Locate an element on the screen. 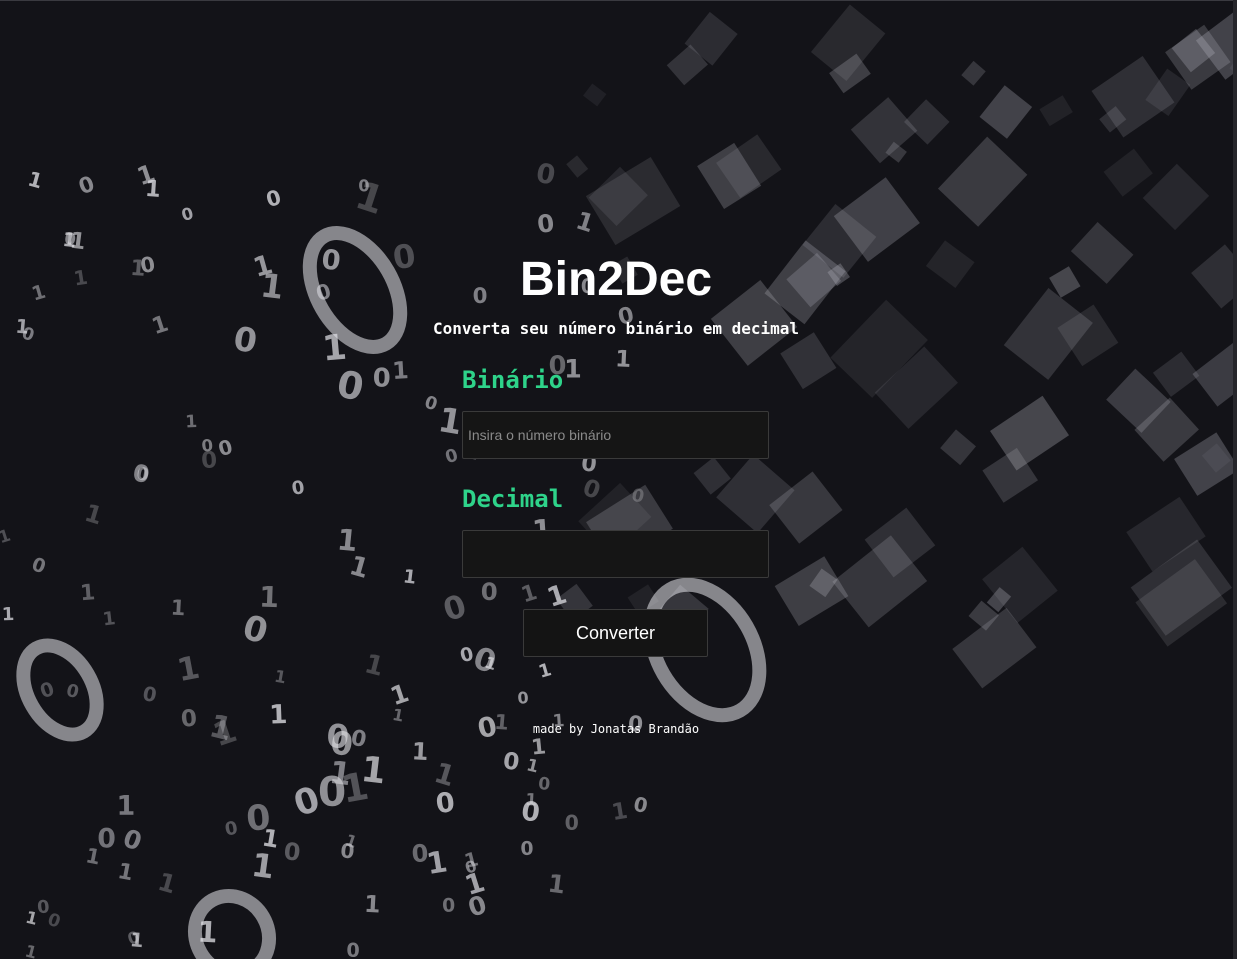  footer-credit: made by Jonatas Brandão is located at coordinates (616, 729).